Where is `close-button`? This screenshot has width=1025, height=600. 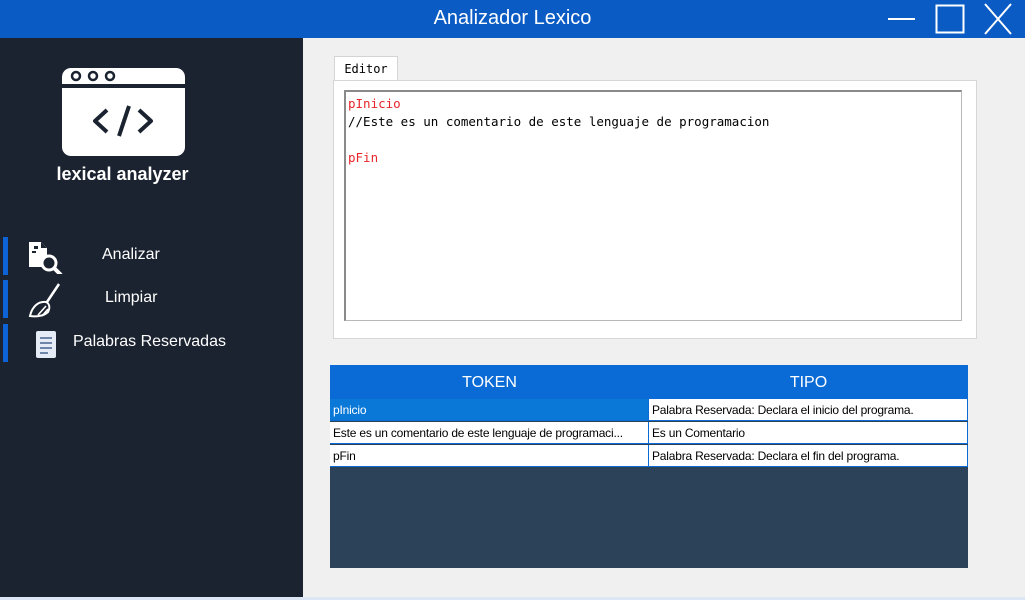 close-button is located at coordinates (1002, 19).